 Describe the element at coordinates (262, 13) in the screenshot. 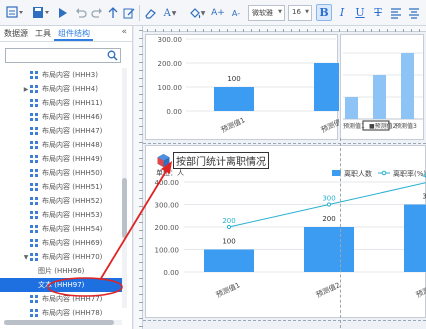

I see `font-family-value: 微软雅` at that location.